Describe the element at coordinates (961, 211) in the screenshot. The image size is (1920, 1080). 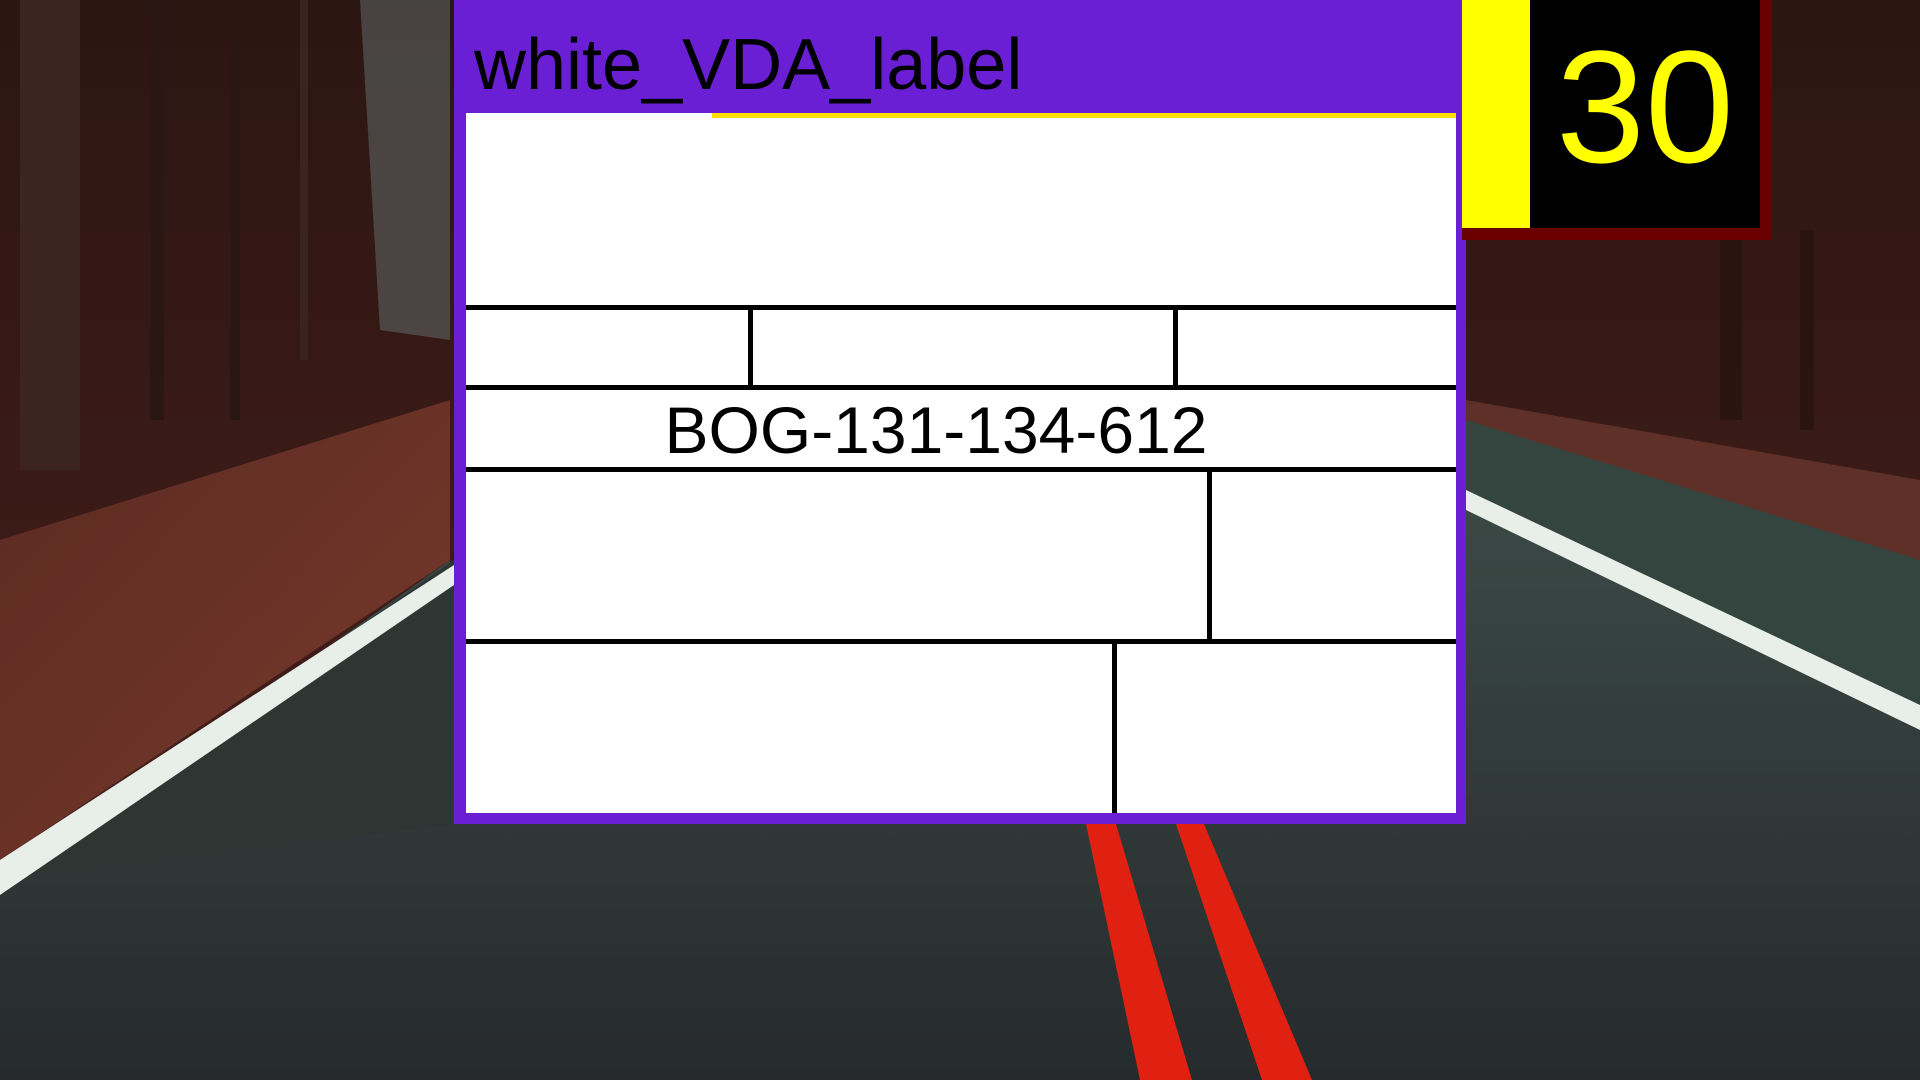
I see `label-header-field` at that location.